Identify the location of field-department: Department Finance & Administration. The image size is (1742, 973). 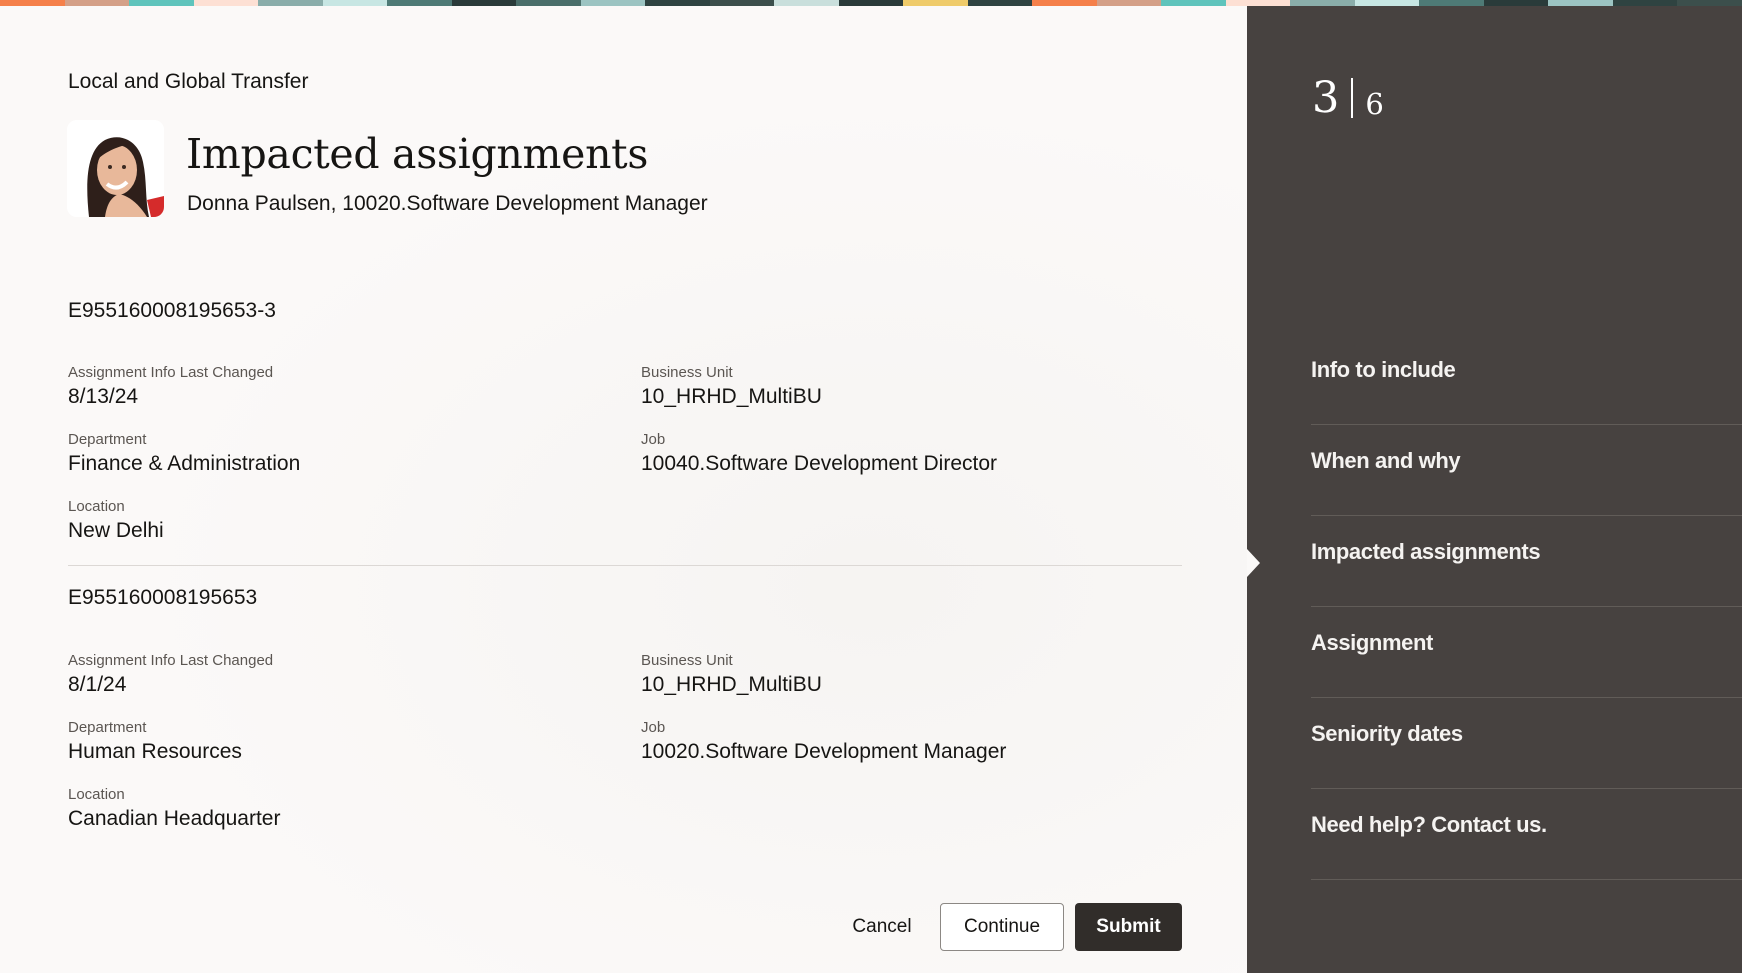
(184, 454).